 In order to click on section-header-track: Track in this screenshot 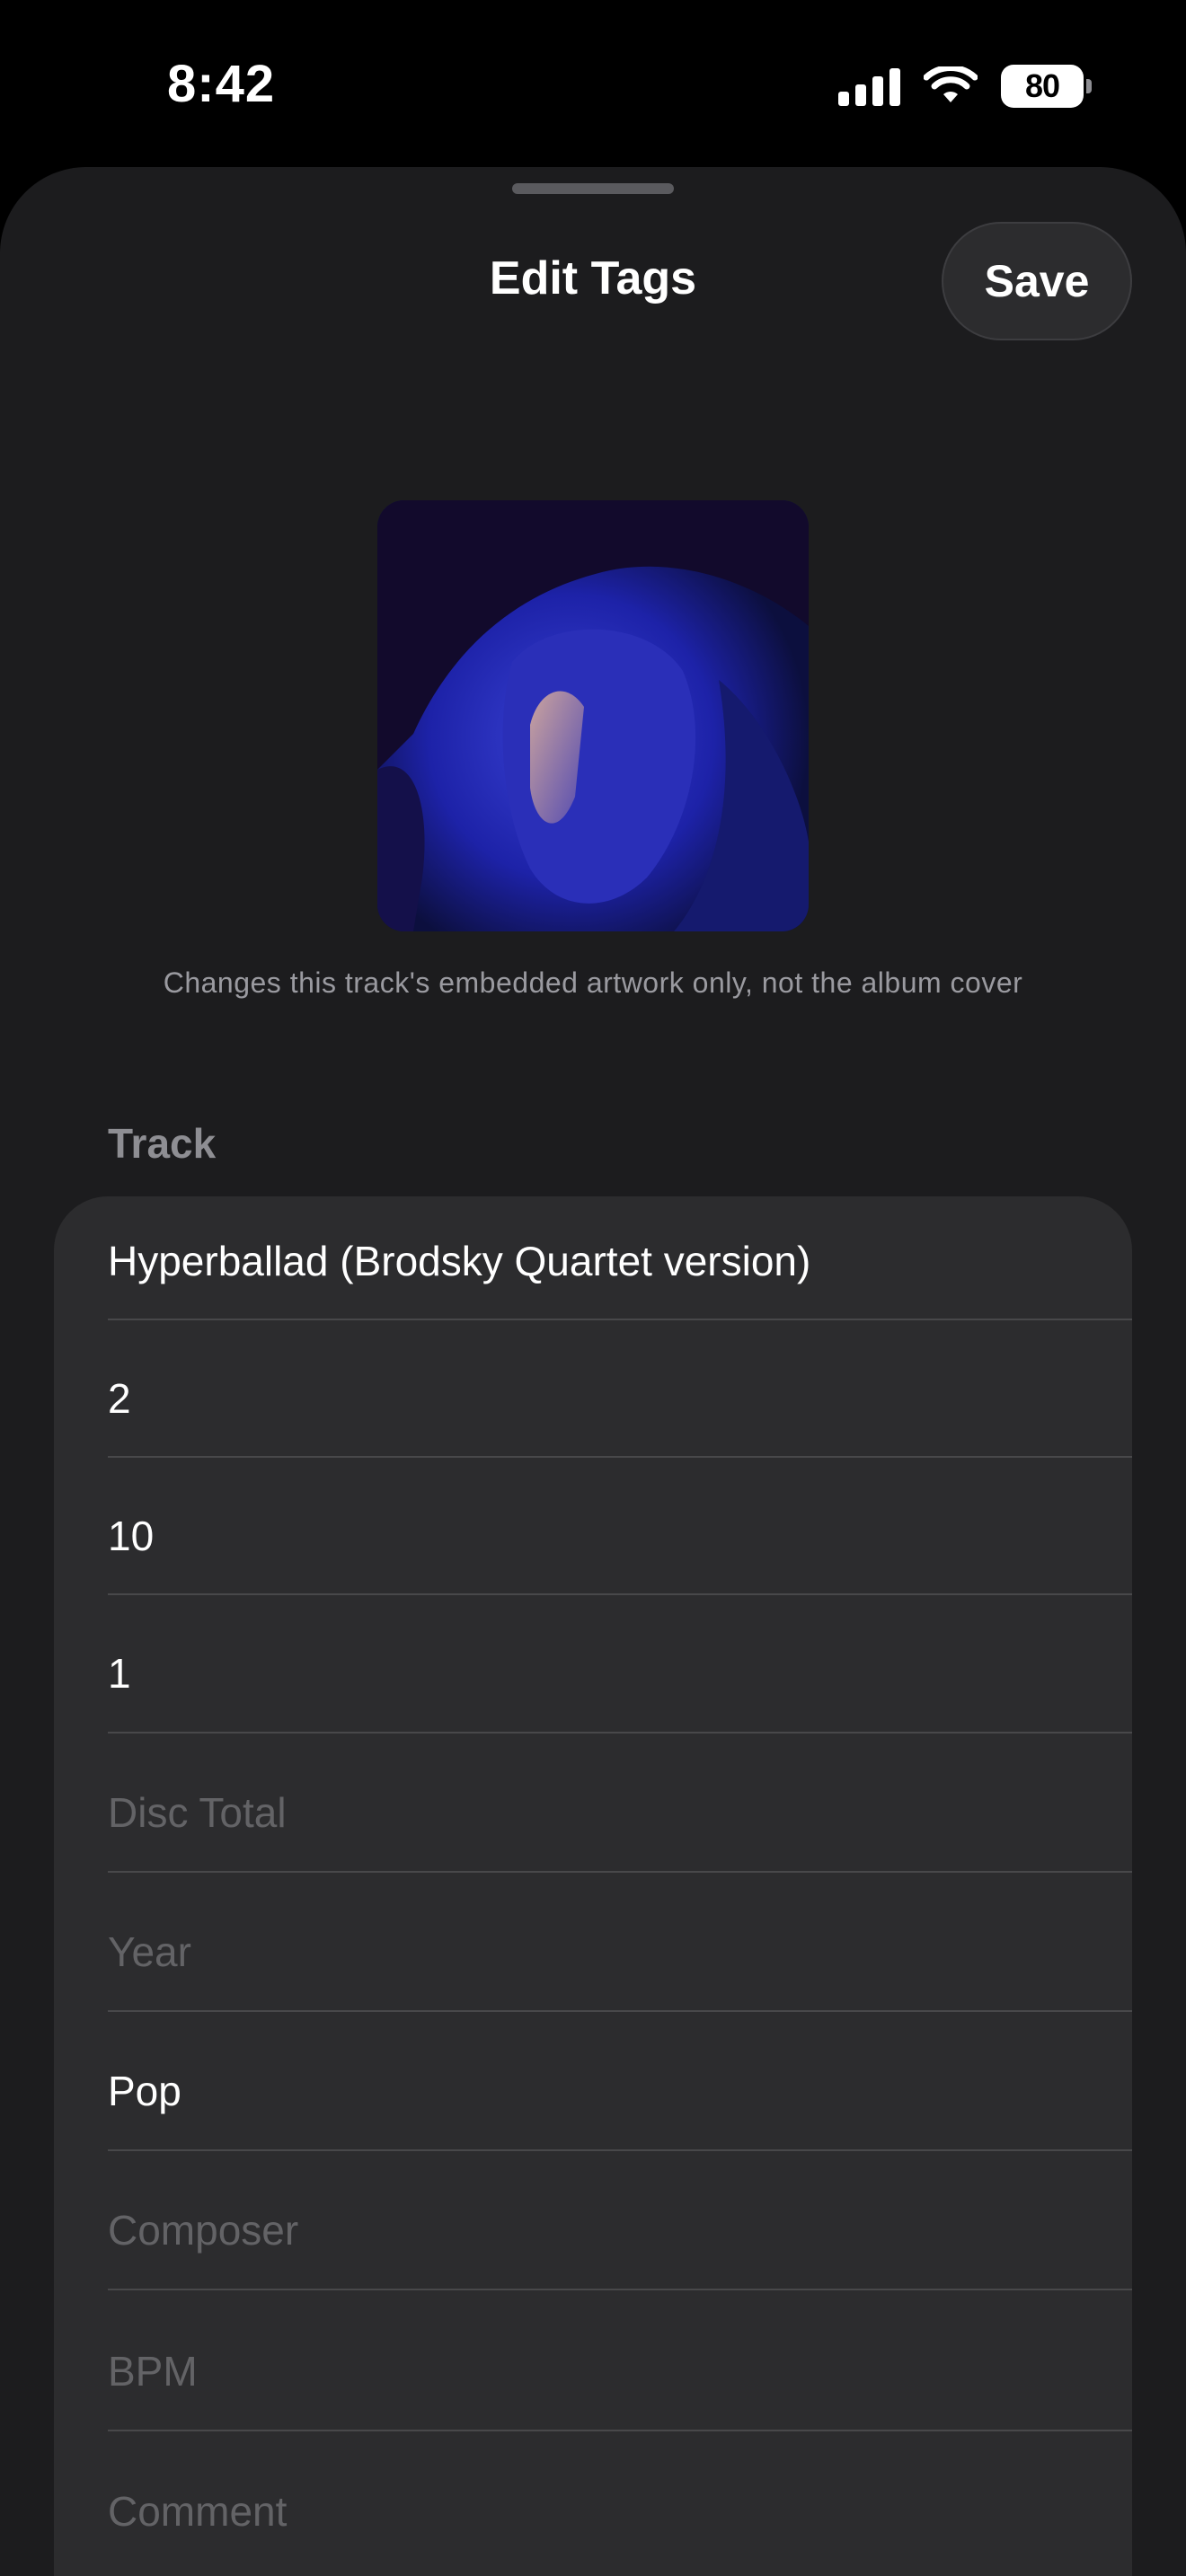, I will do `click(162, 1143)`.